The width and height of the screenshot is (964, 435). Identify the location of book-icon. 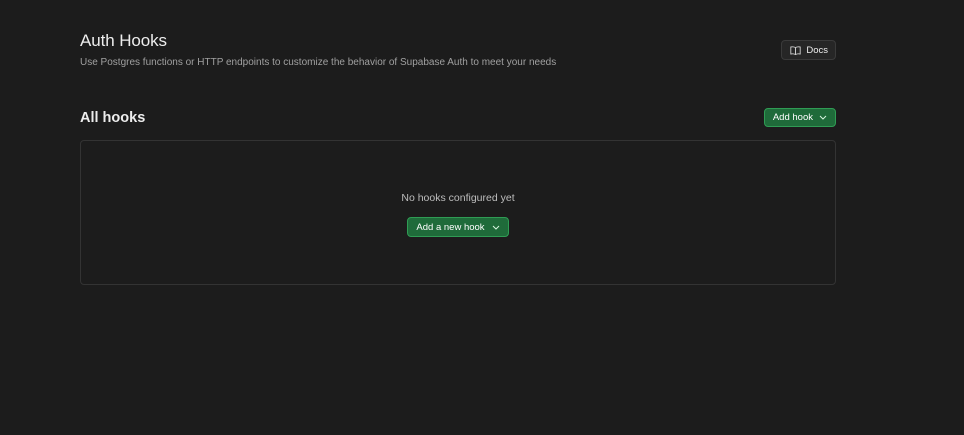
(795, 50).